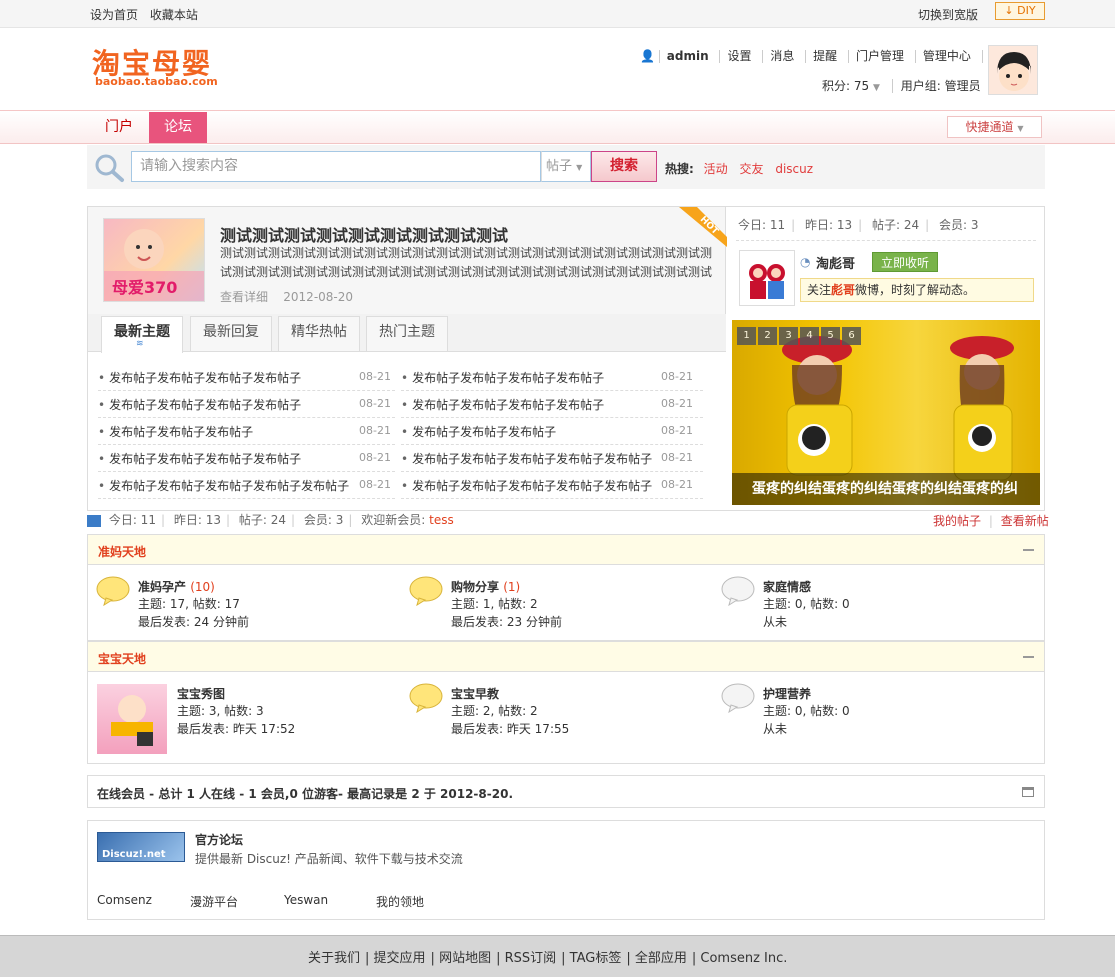 The width and height of the screenshot is (1115, 977). Describe the element at coordinates (193, 622) in the screenshot. I see `forum-last-post: 最后发表: 24 分钟前` at that location.